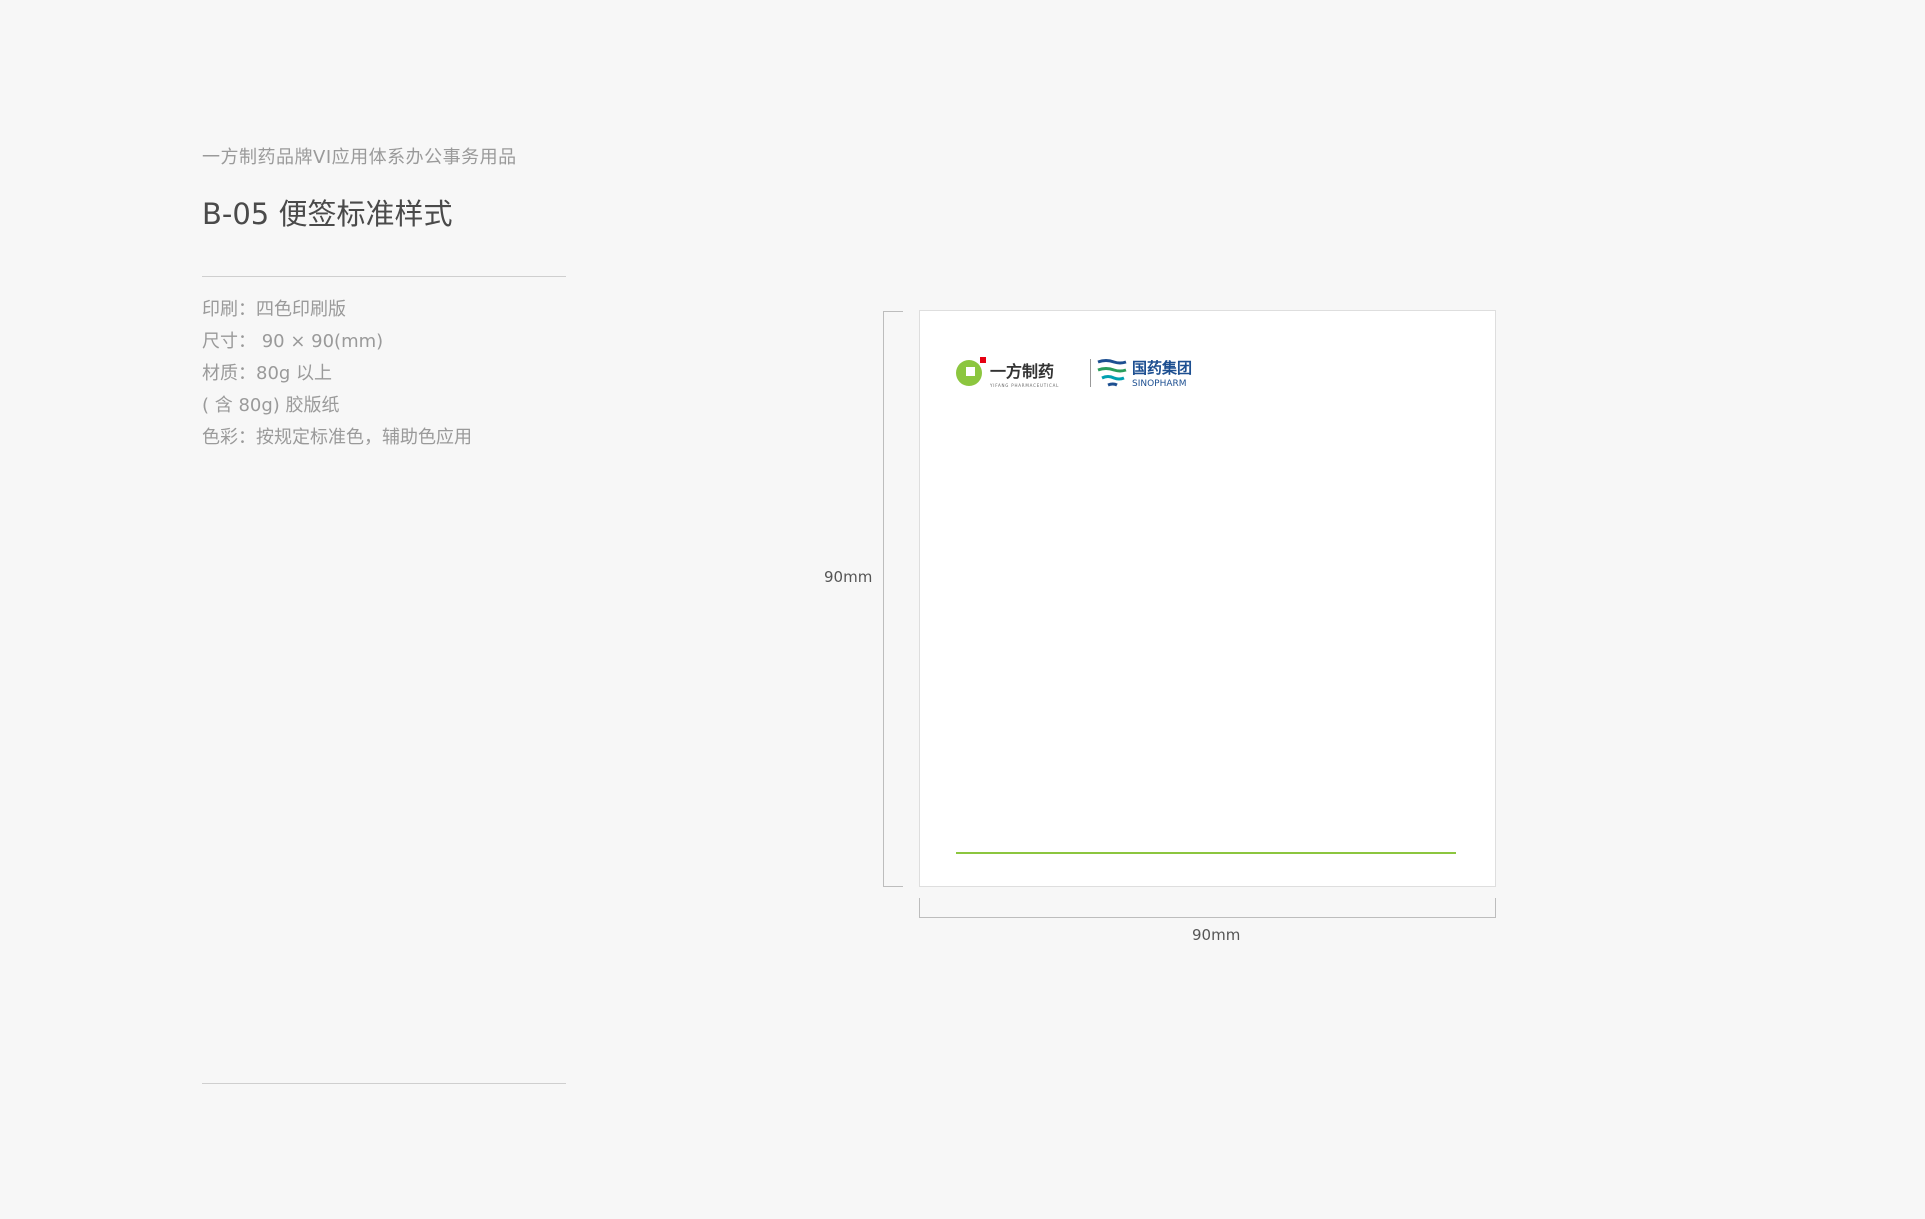 The width and height of the screenshot is (1925, 1219). I want to click on logo-separator, so click(1090, 373).